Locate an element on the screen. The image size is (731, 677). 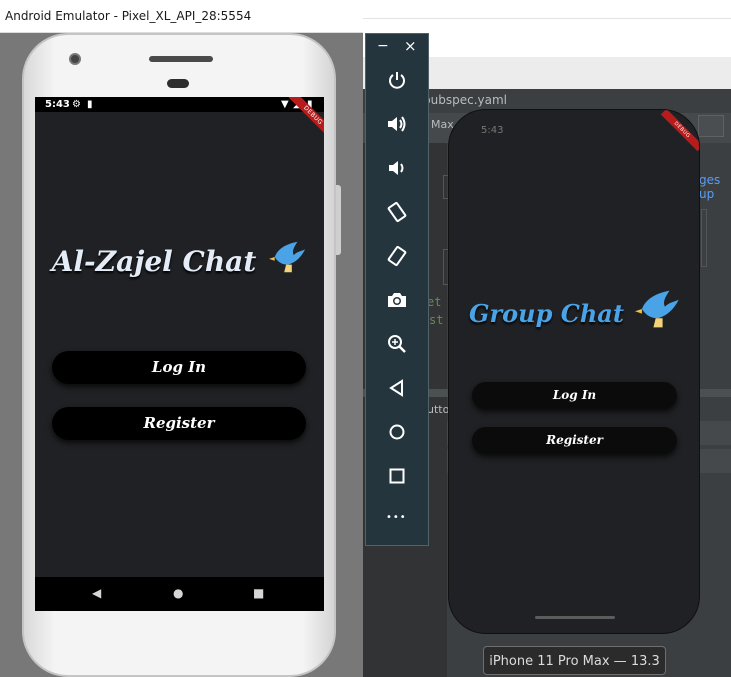
android-nav-bar: ◀ ● ■ is located at coordinates (179, 594).